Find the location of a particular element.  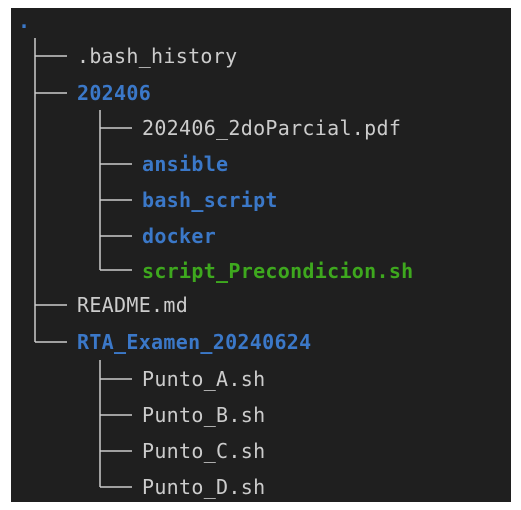

tree-item-punto-d-sh: Punto_D.sh is located at coordinates (203, 485).